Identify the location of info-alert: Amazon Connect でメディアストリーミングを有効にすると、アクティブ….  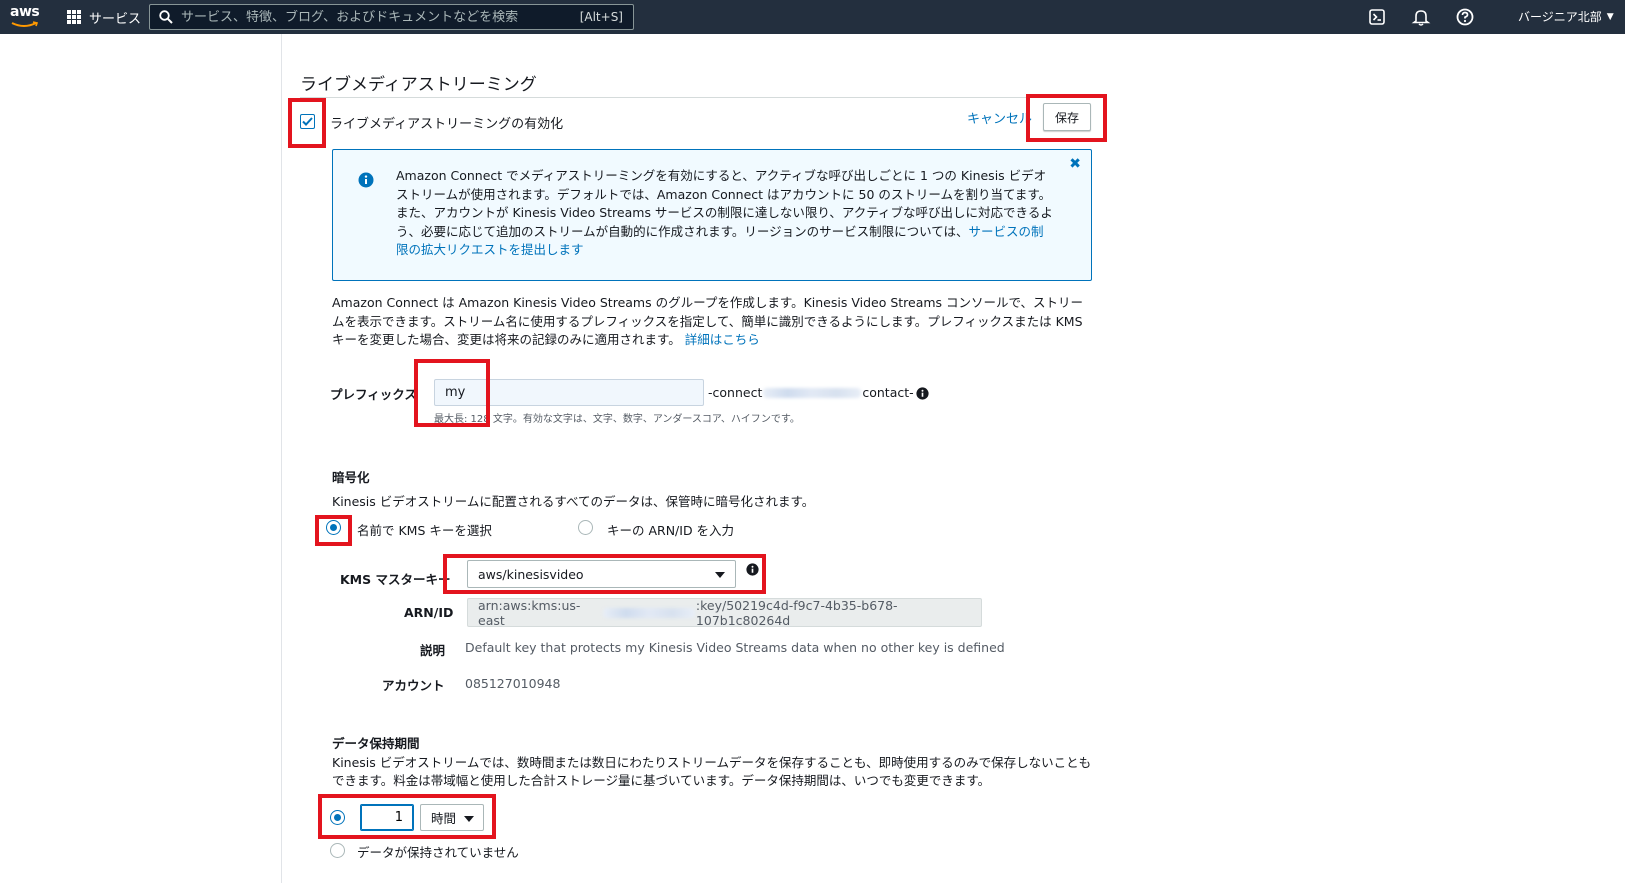
(712, 215).